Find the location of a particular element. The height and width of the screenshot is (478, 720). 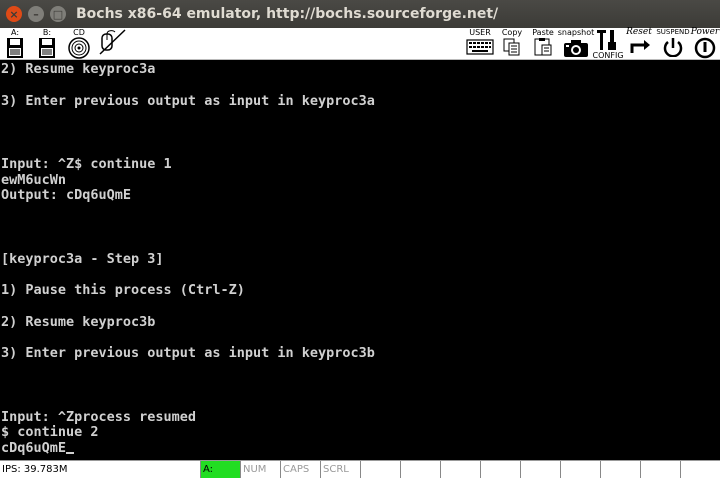

mouse-icon is located at coordinates (112, 42).